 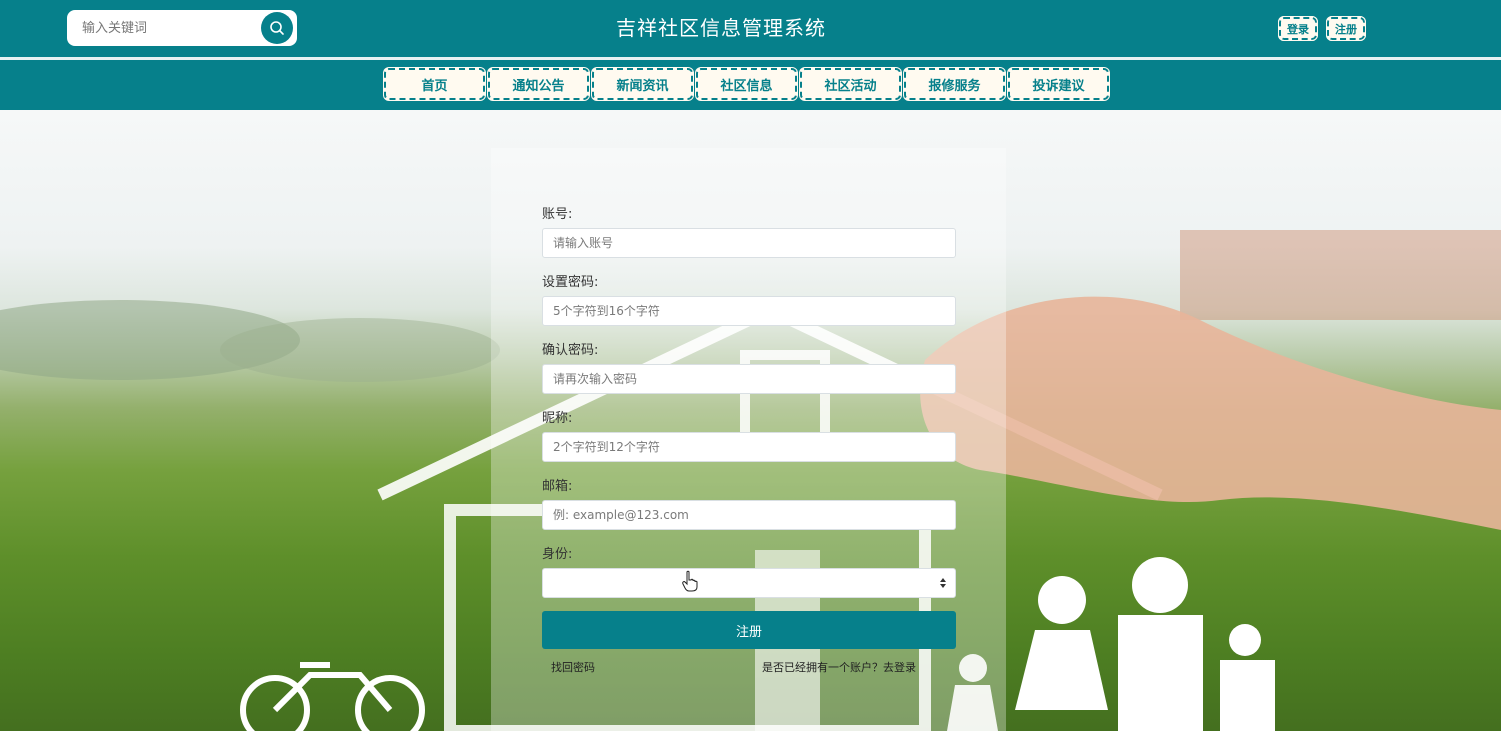 I want to click on confirm-password-label: 确认密码:, so click(x=570, y=350).